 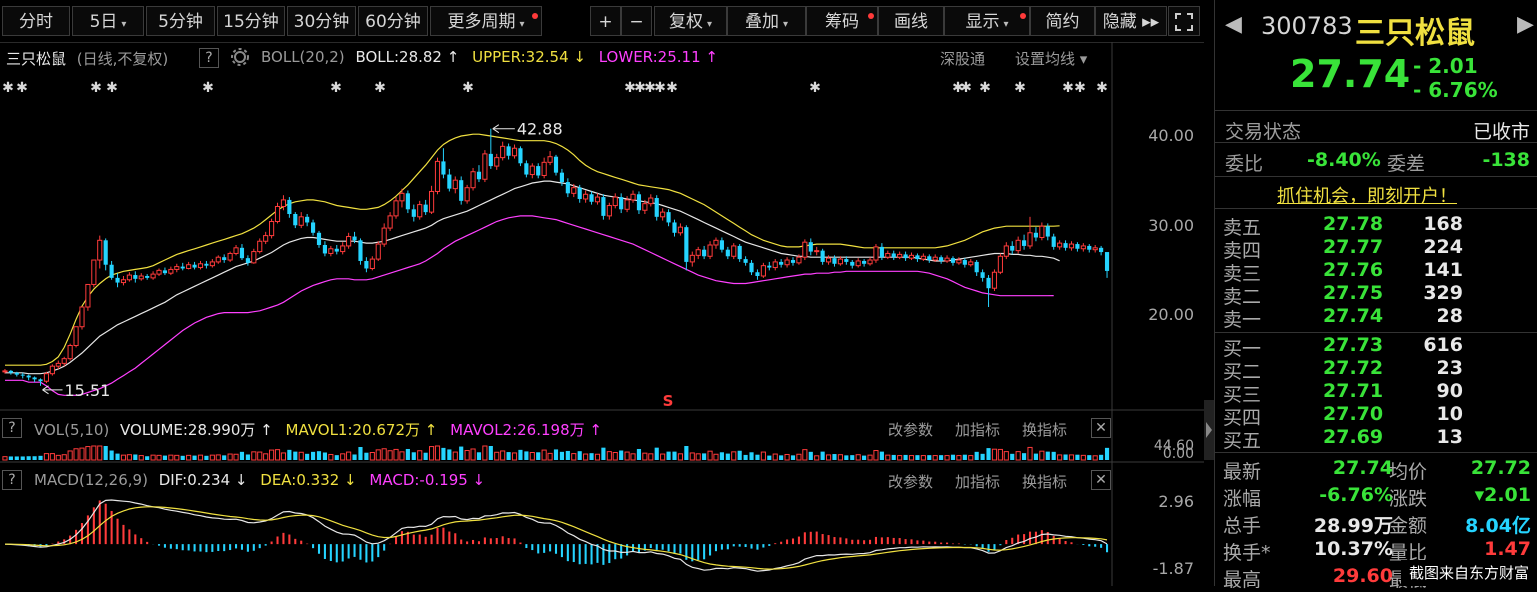 What do you see at coordinates (1500, 468) in the screenshot?
I see `stat-value: 27.72` at bounding box center [1500, 468].